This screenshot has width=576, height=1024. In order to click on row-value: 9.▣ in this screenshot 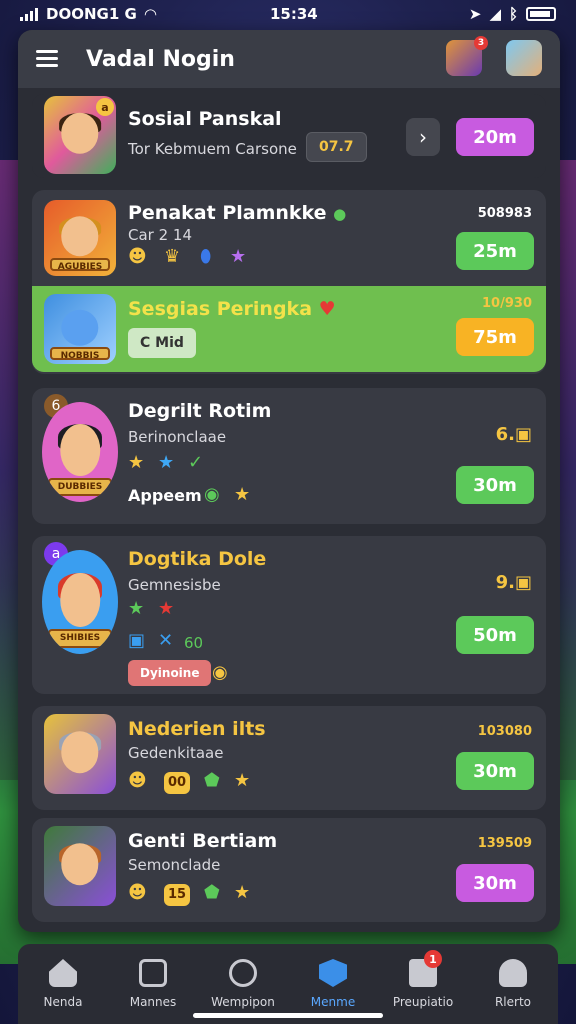, I will do `click(513, 582)`.